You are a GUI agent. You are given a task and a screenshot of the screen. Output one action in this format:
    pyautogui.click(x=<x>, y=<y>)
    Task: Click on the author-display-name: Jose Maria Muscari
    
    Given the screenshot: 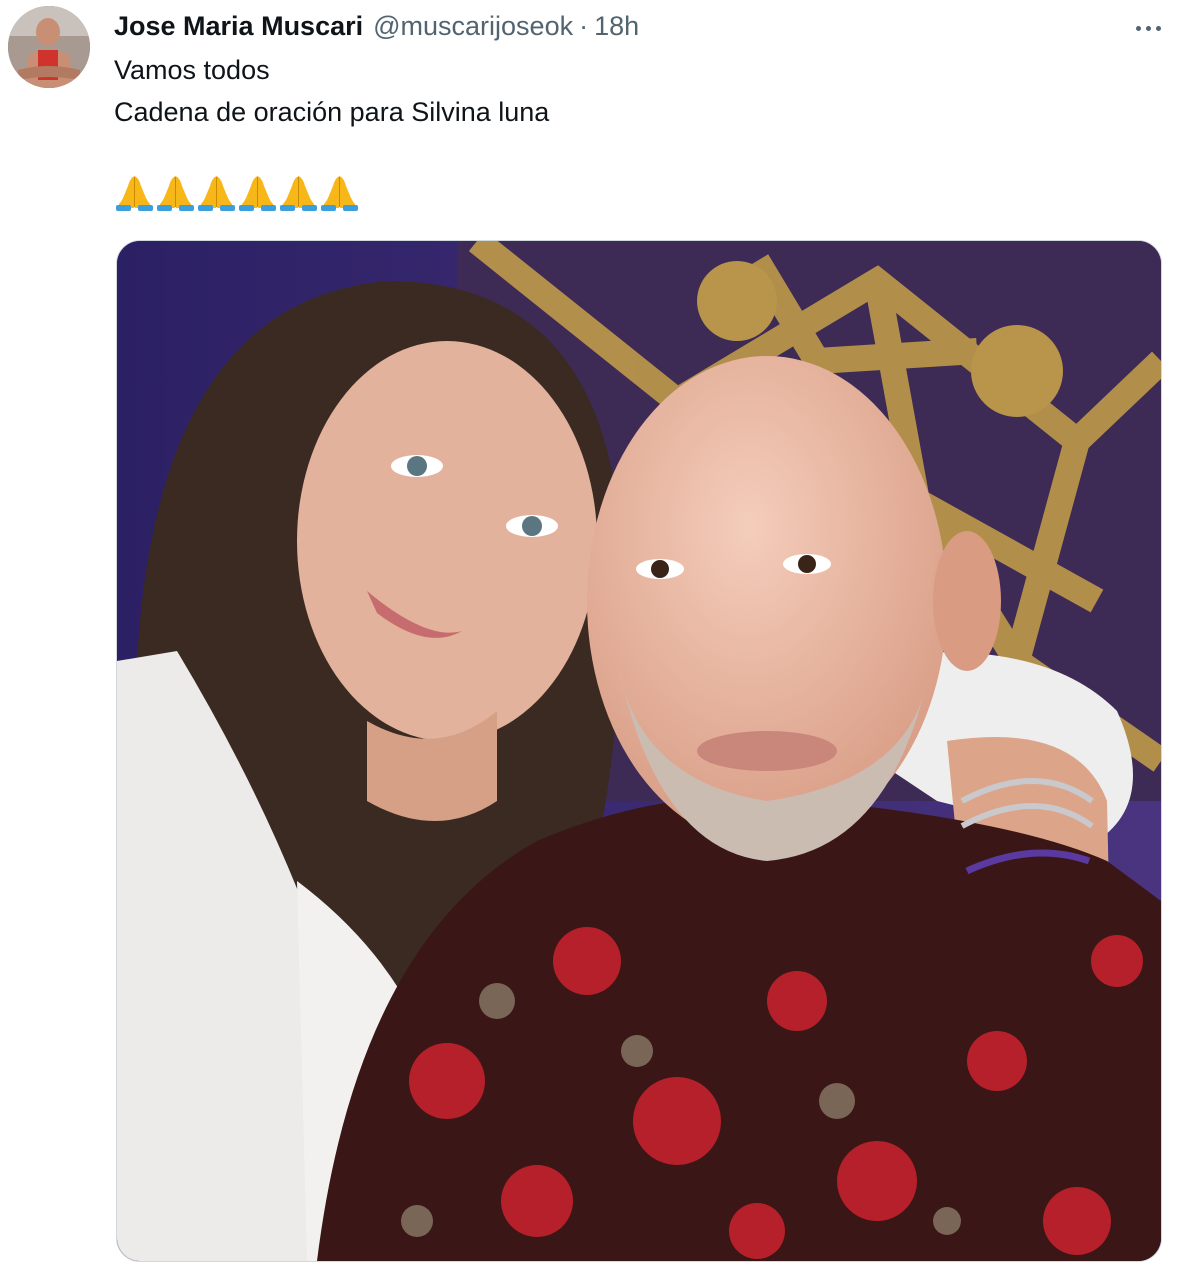 What is the action you would take?
    pyautogui.click(x=238, y=26)
    